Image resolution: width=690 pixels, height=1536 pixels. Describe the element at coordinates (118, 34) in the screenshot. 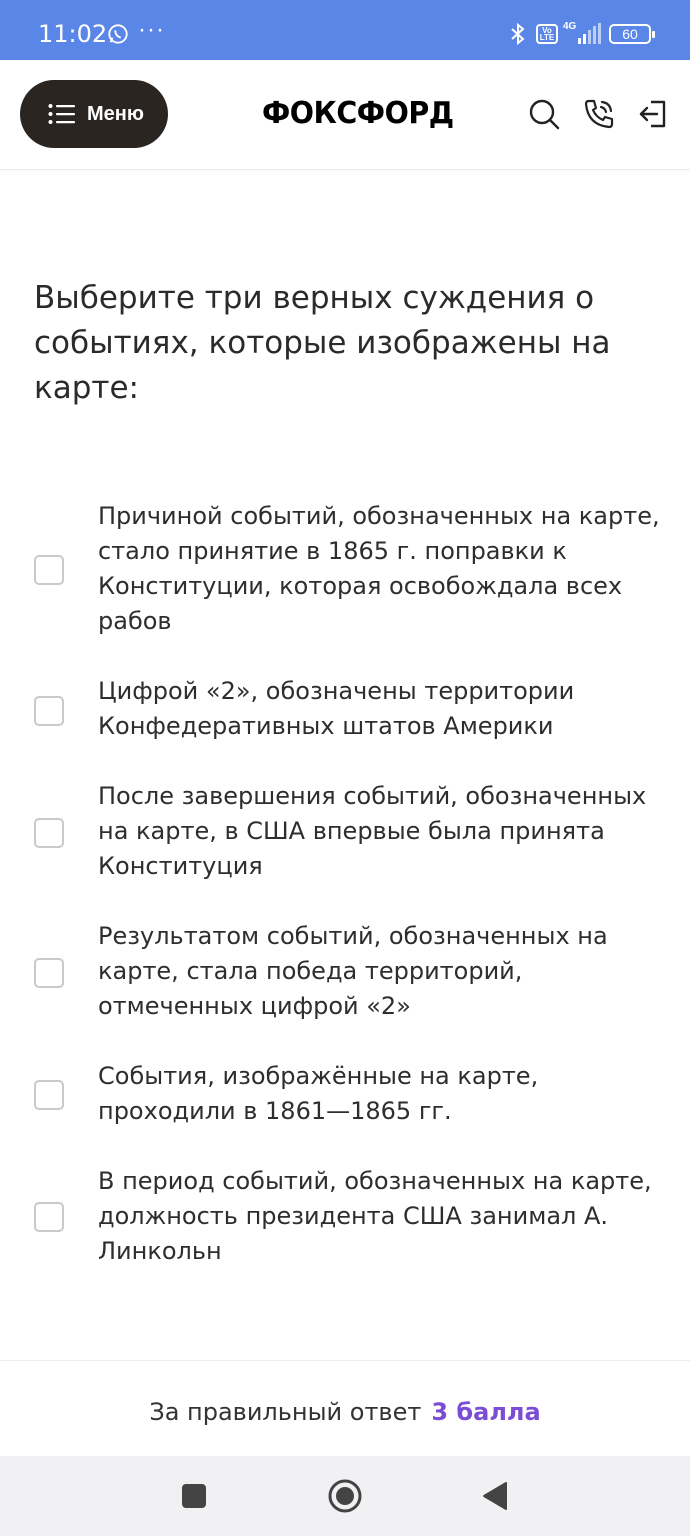

I see `whatsapp-icon` at that location.